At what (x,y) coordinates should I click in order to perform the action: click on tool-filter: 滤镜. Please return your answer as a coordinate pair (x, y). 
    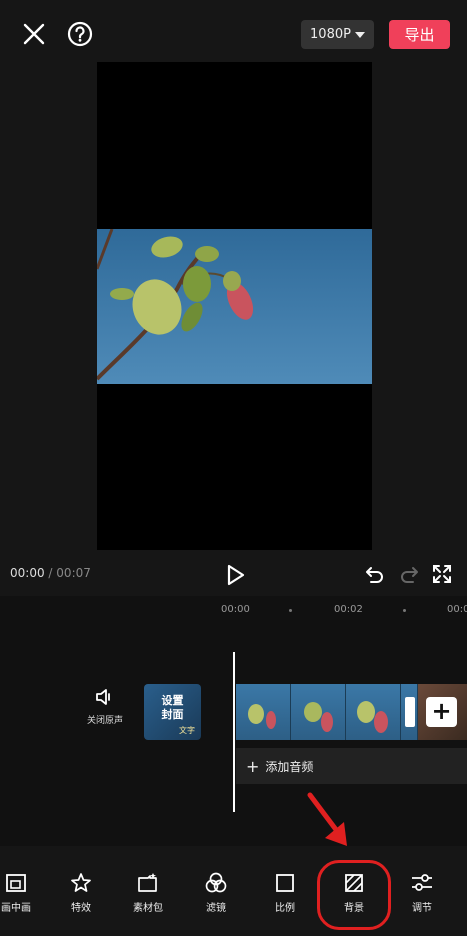
    Looking at the image, I should click on (216, 897).